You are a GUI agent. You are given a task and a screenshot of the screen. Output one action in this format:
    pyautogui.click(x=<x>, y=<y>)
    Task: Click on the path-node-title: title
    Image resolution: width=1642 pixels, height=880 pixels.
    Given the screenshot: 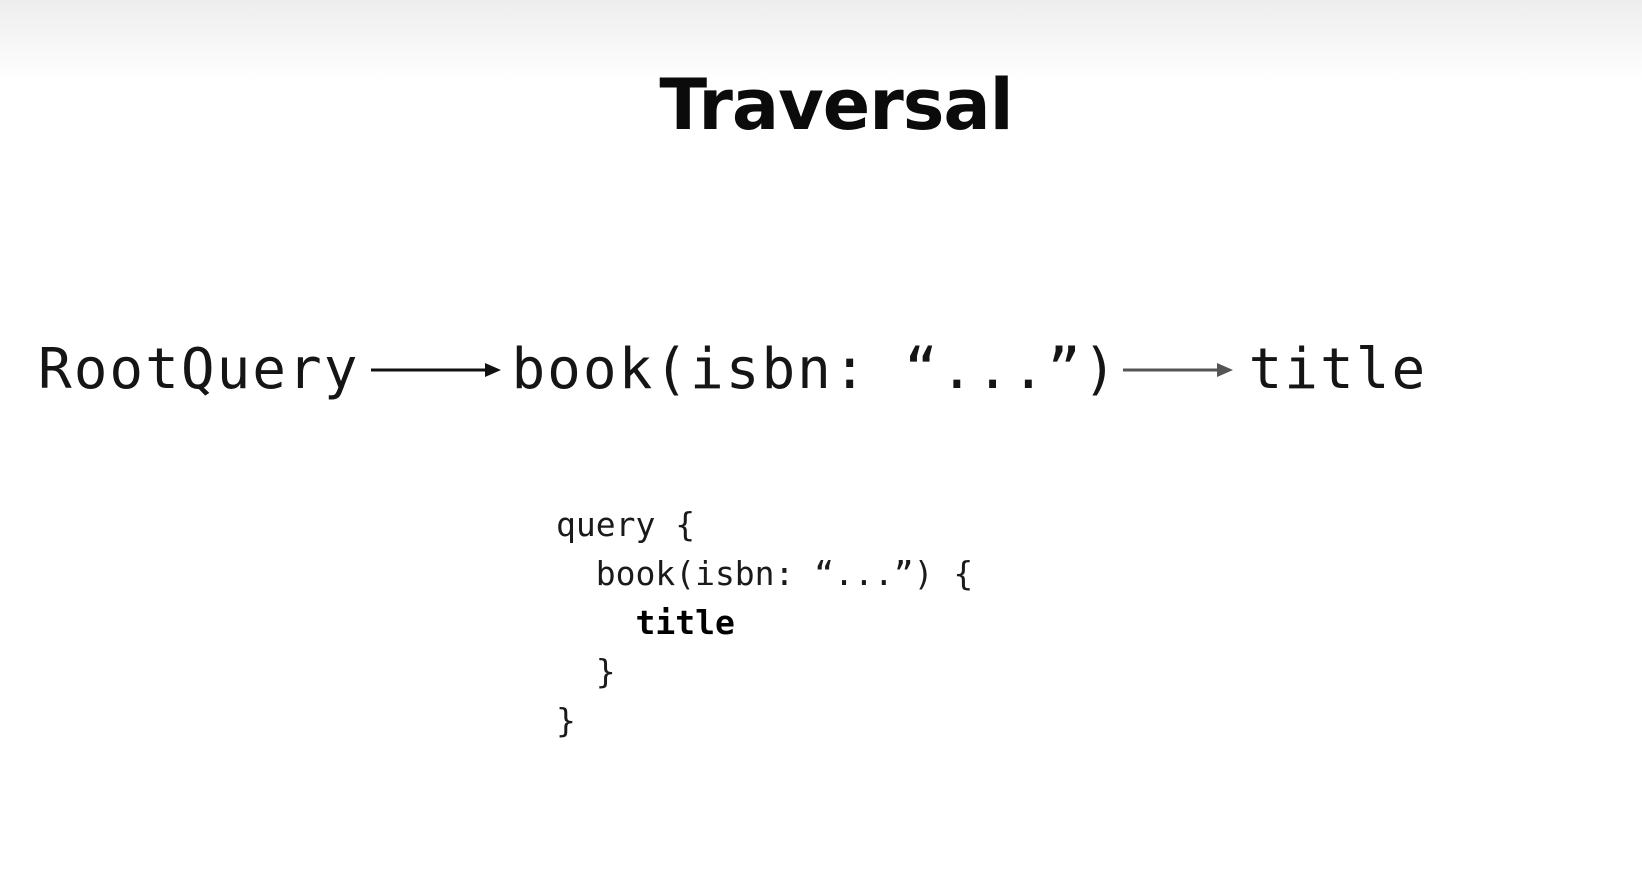 What is the action you would take?
    pyautogui.click(x=1338, y=369)
    